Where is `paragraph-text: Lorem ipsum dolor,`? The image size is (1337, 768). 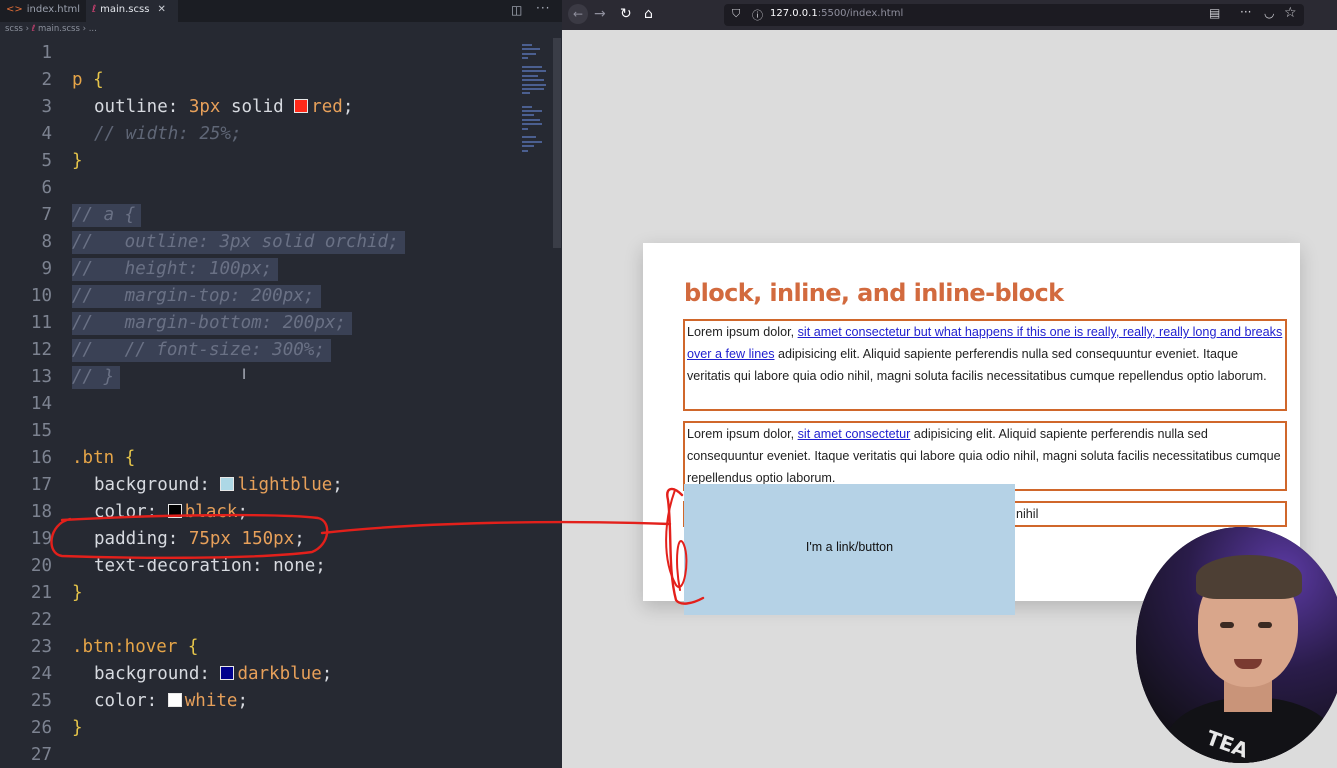
paragraph-text: Lorem ipsum dolor, is located at coordinates (742, 434).